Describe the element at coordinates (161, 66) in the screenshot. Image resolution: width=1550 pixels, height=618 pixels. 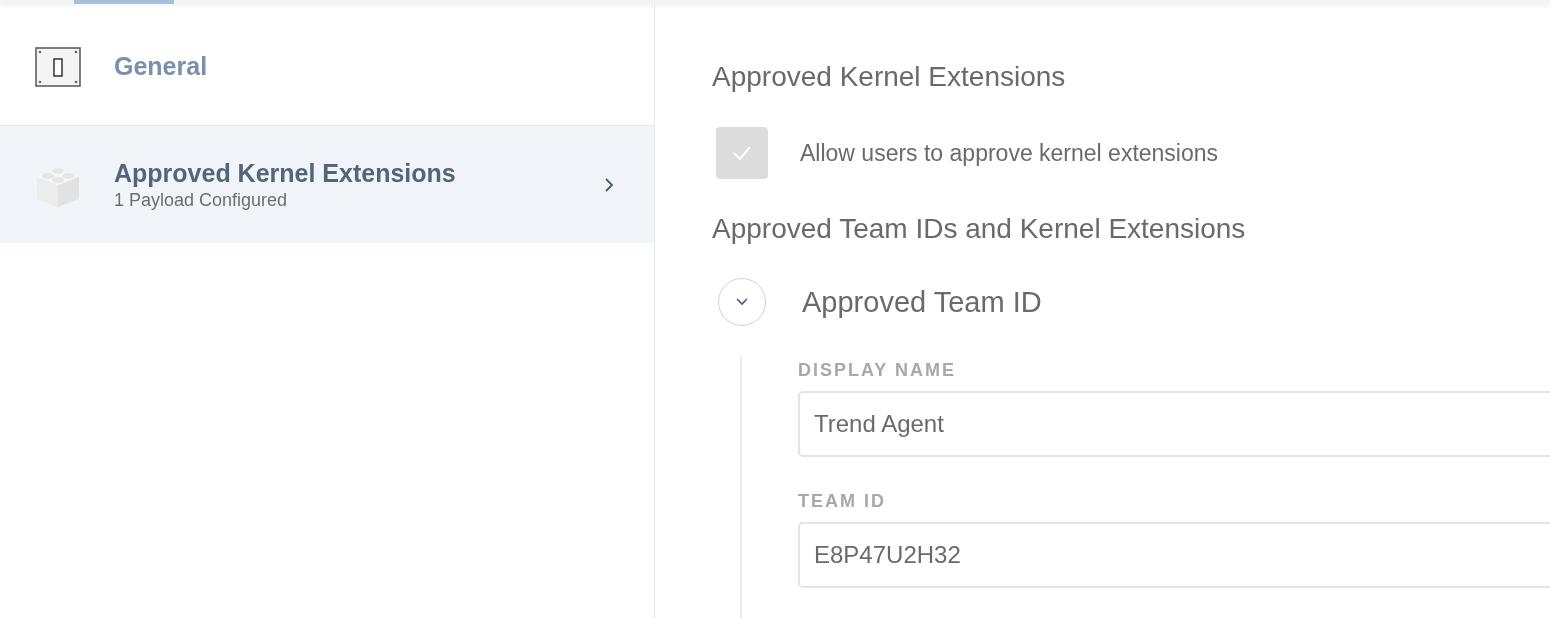
I see `sidebar-item-title: General` at that location.